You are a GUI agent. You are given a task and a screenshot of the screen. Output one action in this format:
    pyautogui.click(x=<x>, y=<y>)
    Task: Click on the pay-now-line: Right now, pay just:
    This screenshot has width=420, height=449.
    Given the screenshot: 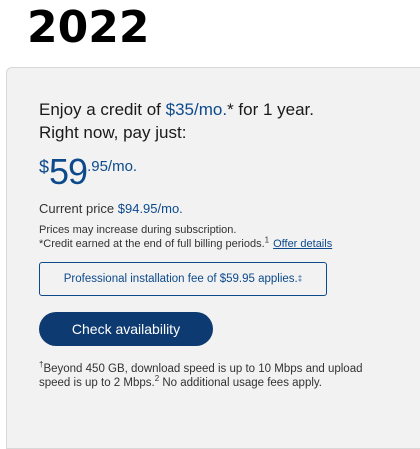 What is the action you would take?
    pyautogui.click(x=113, y=132)
    